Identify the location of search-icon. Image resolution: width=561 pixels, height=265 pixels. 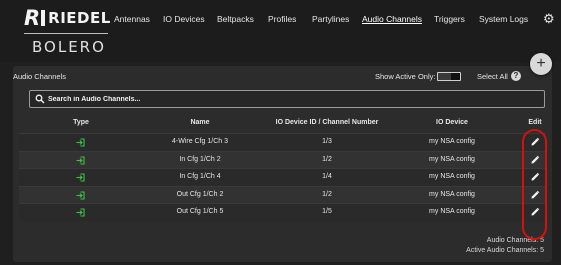
(40, 99).